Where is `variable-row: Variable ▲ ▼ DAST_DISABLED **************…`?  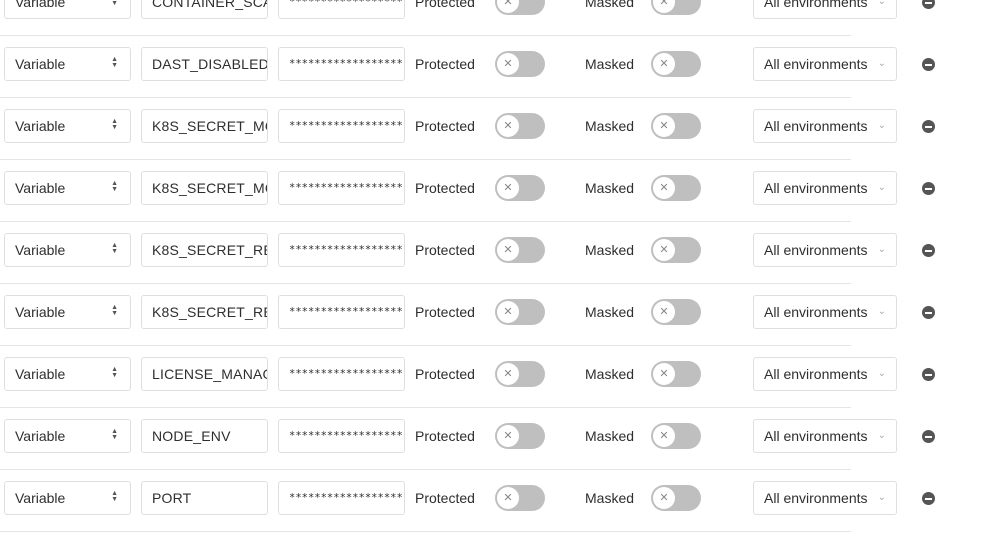 variable-row: Variable ▲ ▼ DAST_DISABLED **************… is located at coordinates (498, 78).